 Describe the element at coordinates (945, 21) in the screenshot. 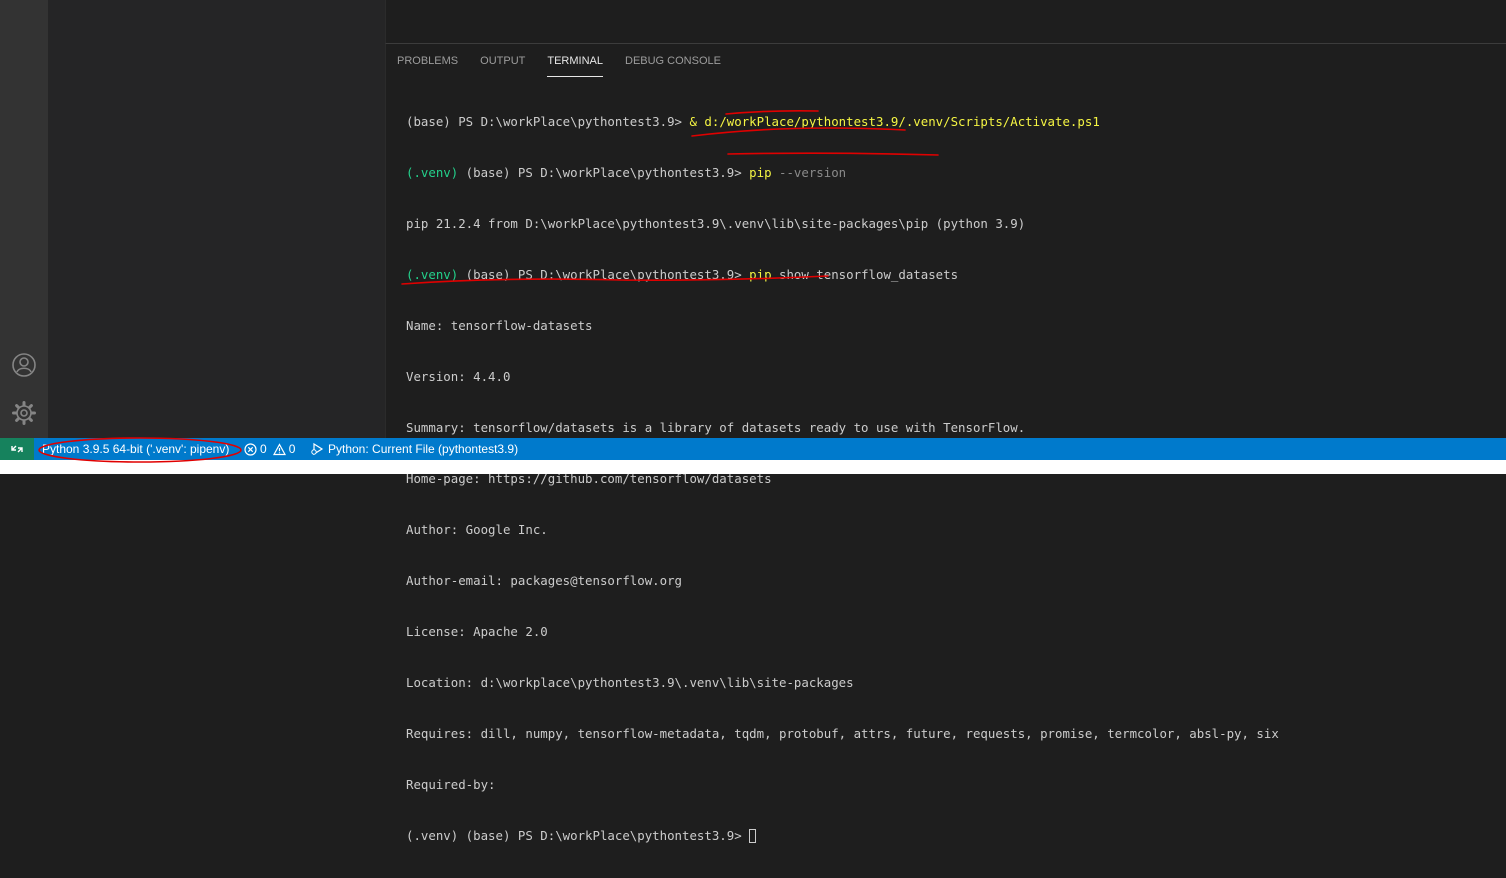

I see `editor-area` at that location.